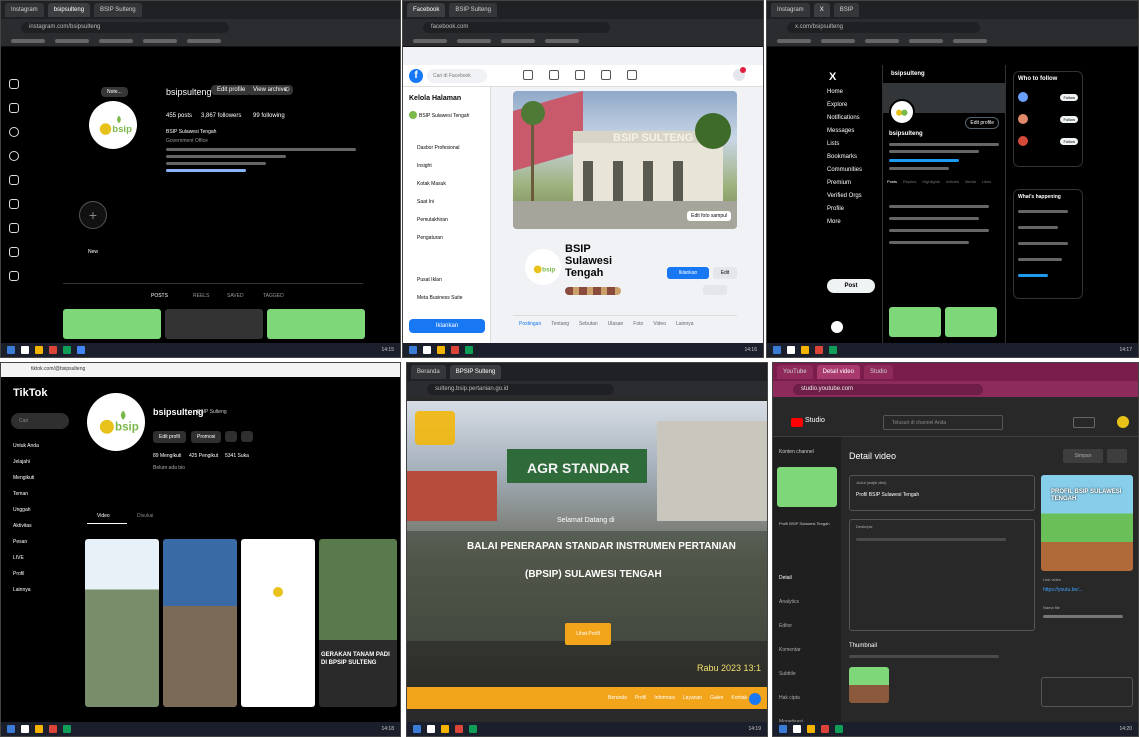 The width and height of the screenshot is (1139, 737). Describe the element at coordinates (844, 196) in the screenshot. I see `nav-verified-orgs: Verified Orgs` at that location.